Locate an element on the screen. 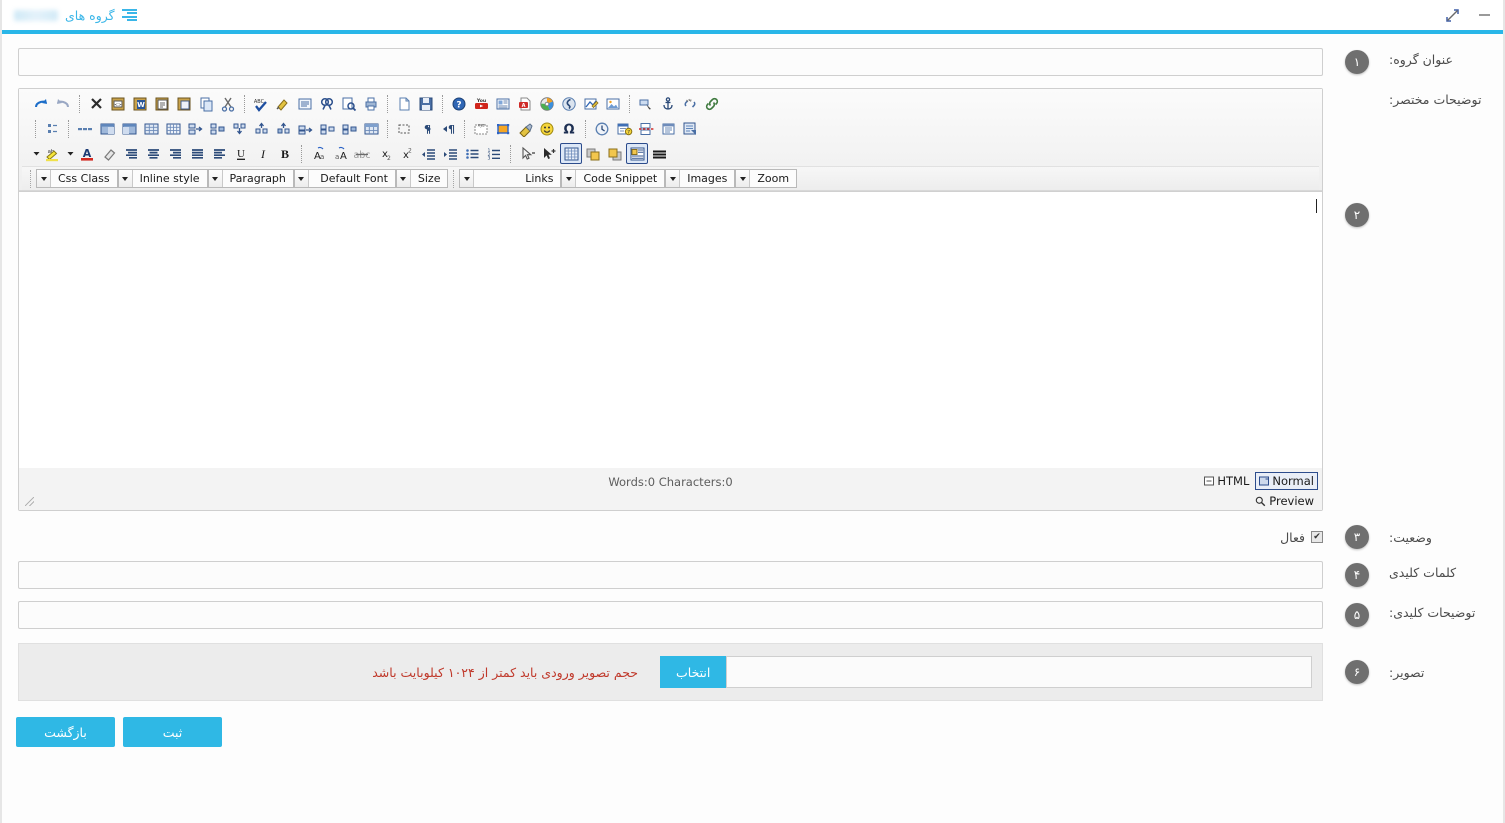 This screenshot has height=823, width=1505. dropdown-css-class: Css Class is located at coordinates (77, 178).